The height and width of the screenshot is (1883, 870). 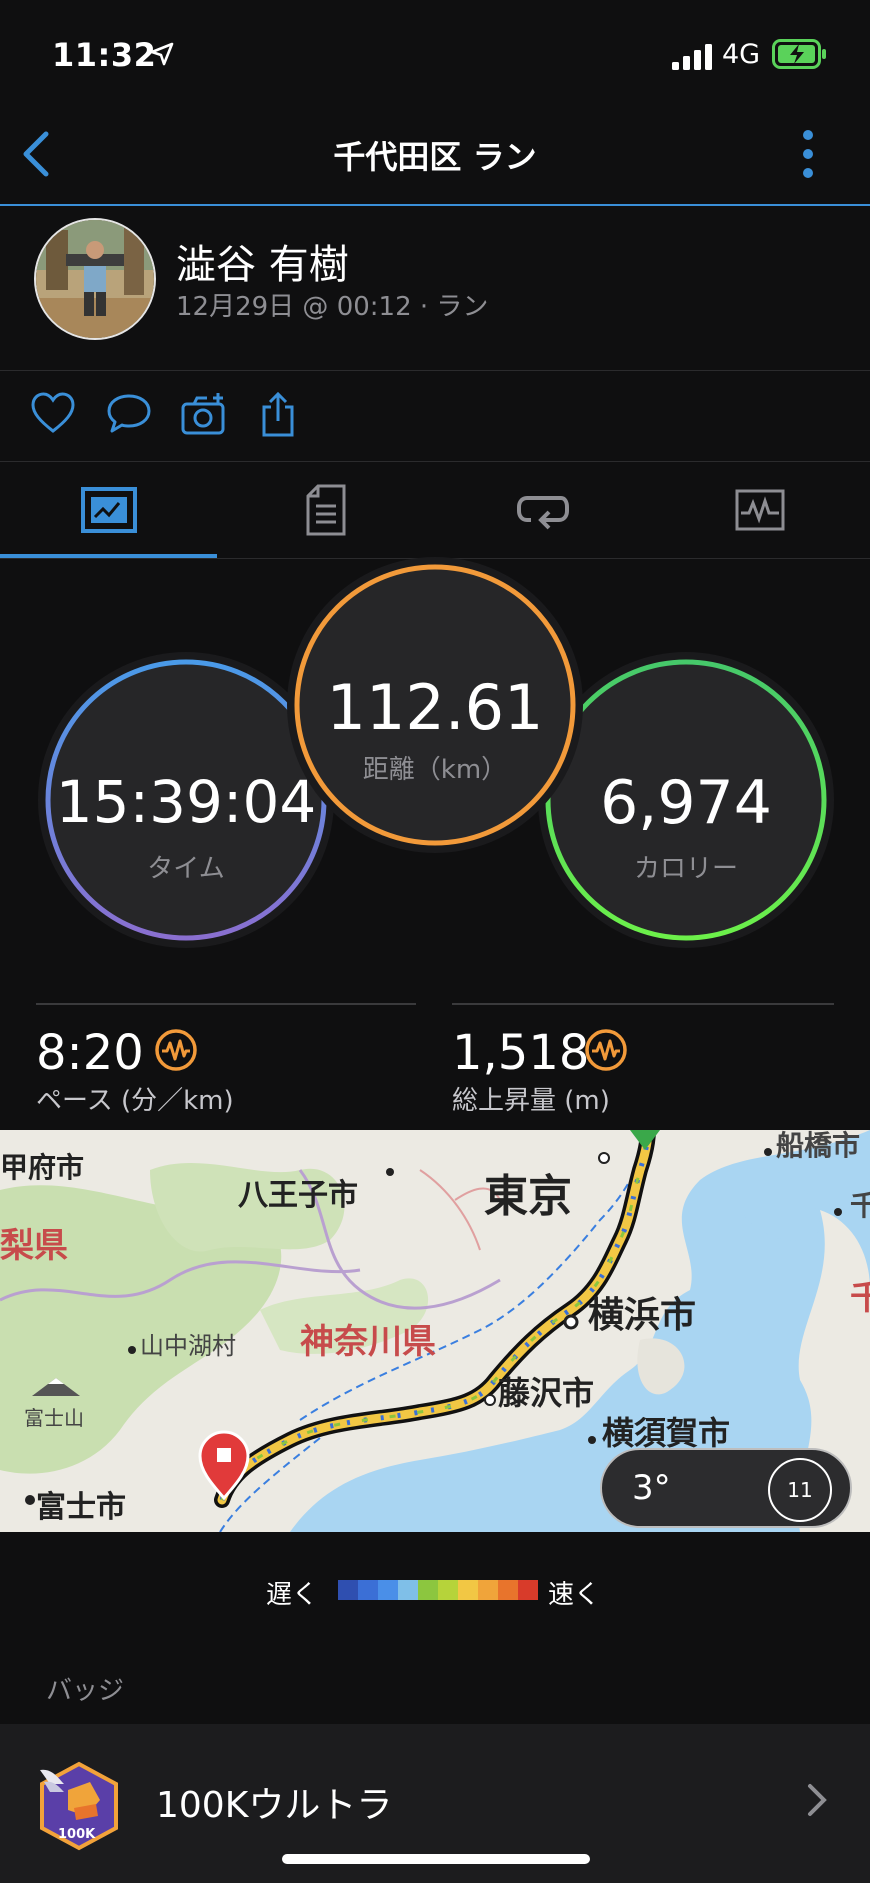 I want to click on distance-stat: 112.61 距離（km）, so click(x=435, y=705).